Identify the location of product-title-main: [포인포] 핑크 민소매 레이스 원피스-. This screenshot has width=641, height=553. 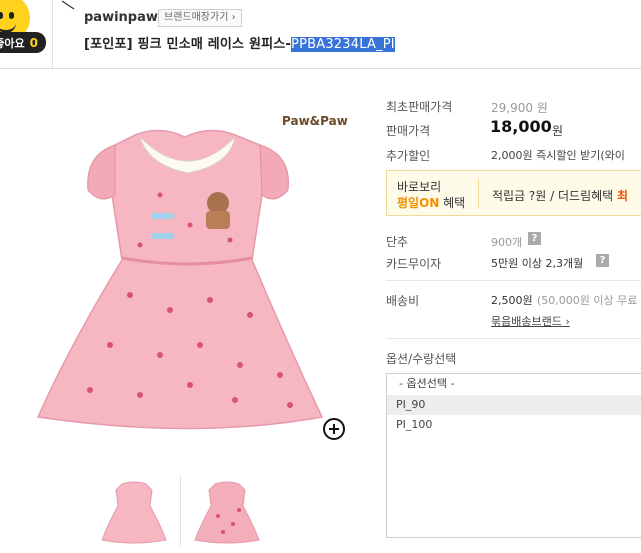
(188, 44).